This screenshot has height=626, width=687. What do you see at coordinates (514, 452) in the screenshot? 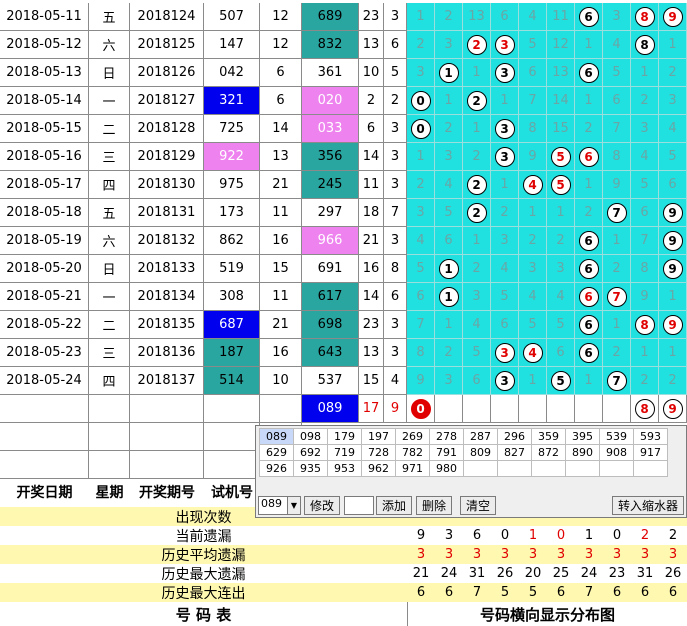
I see `popup-number-cell: 827` at bounding box center [514, 452].